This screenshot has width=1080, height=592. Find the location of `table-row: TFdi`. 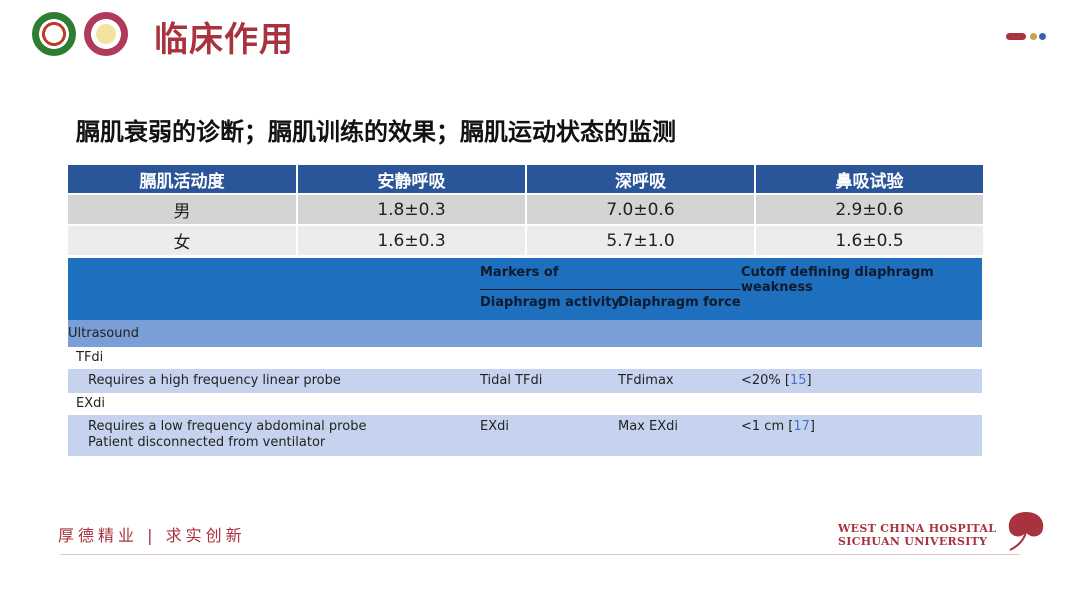

table-row: TFdi is located at coordinates (525, 358).